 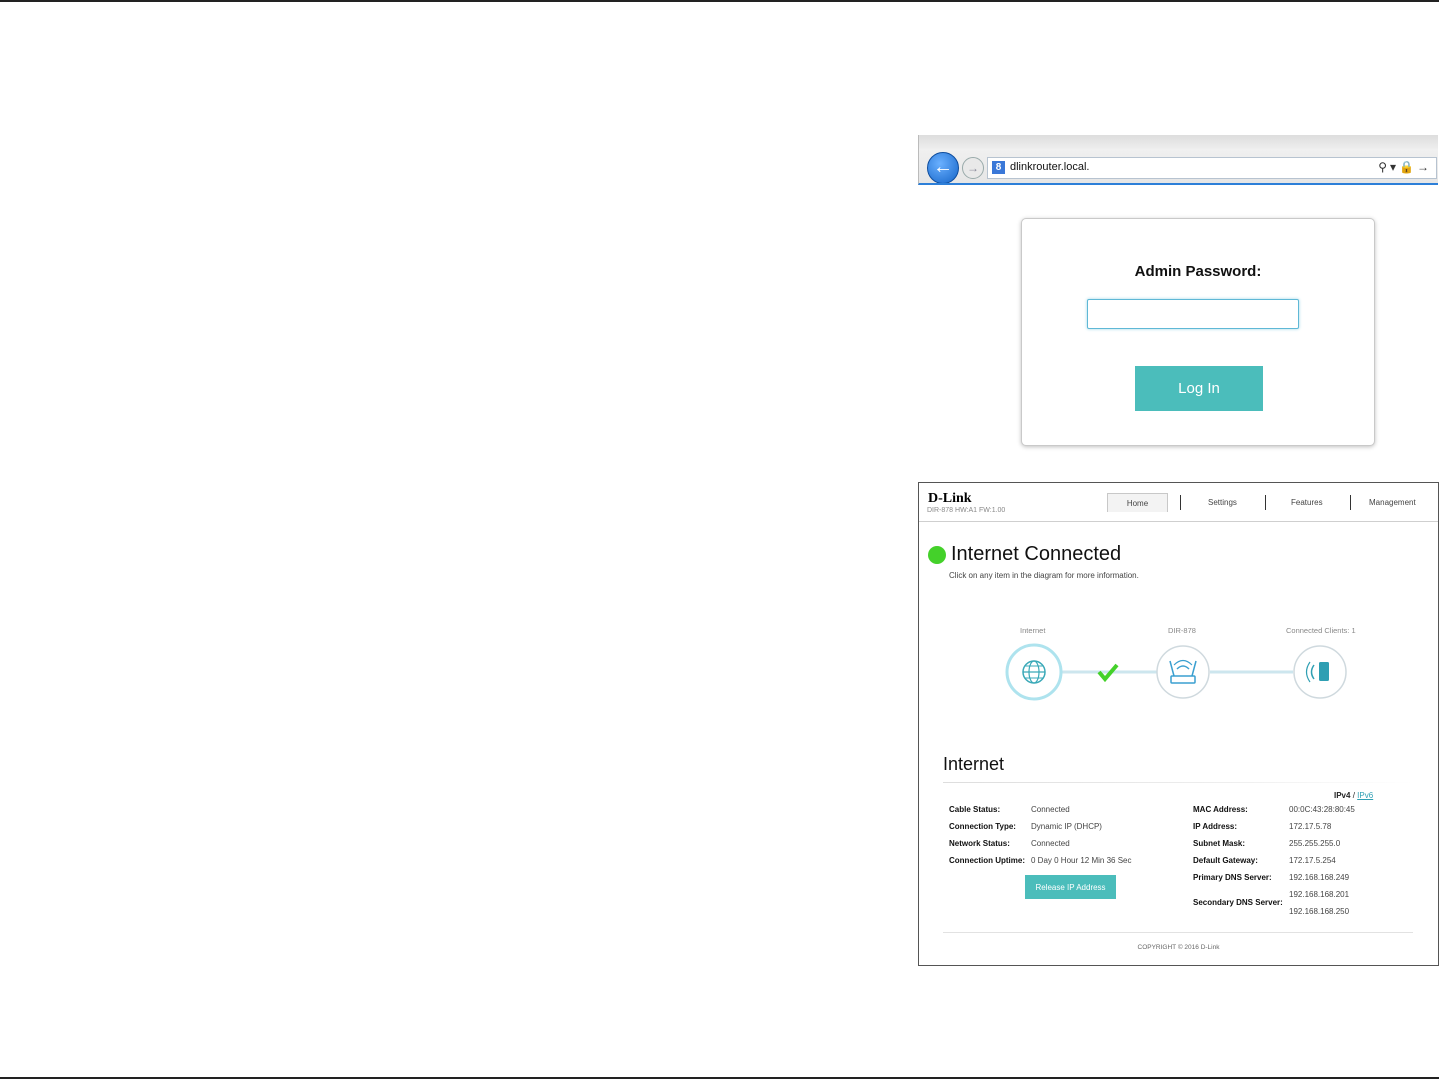 I want to click on connection-uptime-label: Connection Uptime:, so click(x=987, y=860).